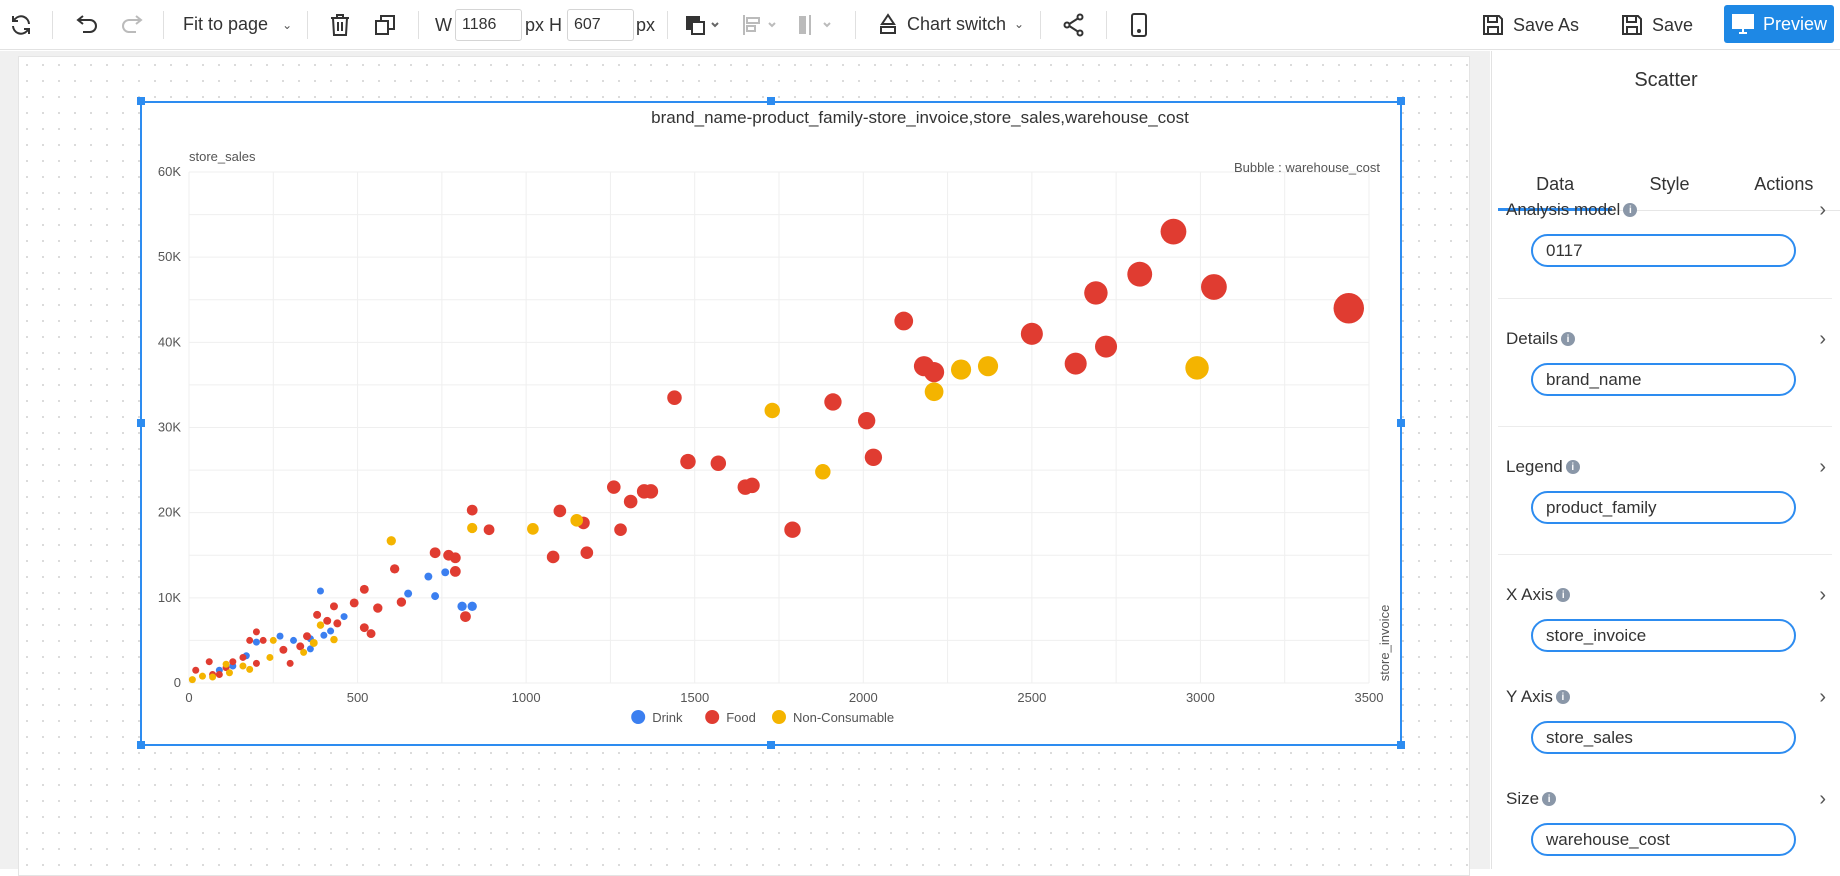 This screenshot has width=1840, height=876. What do you see at coordinates (760, 25) in the screenshot?
I see `align-icon` at bounding box center [760, 25].